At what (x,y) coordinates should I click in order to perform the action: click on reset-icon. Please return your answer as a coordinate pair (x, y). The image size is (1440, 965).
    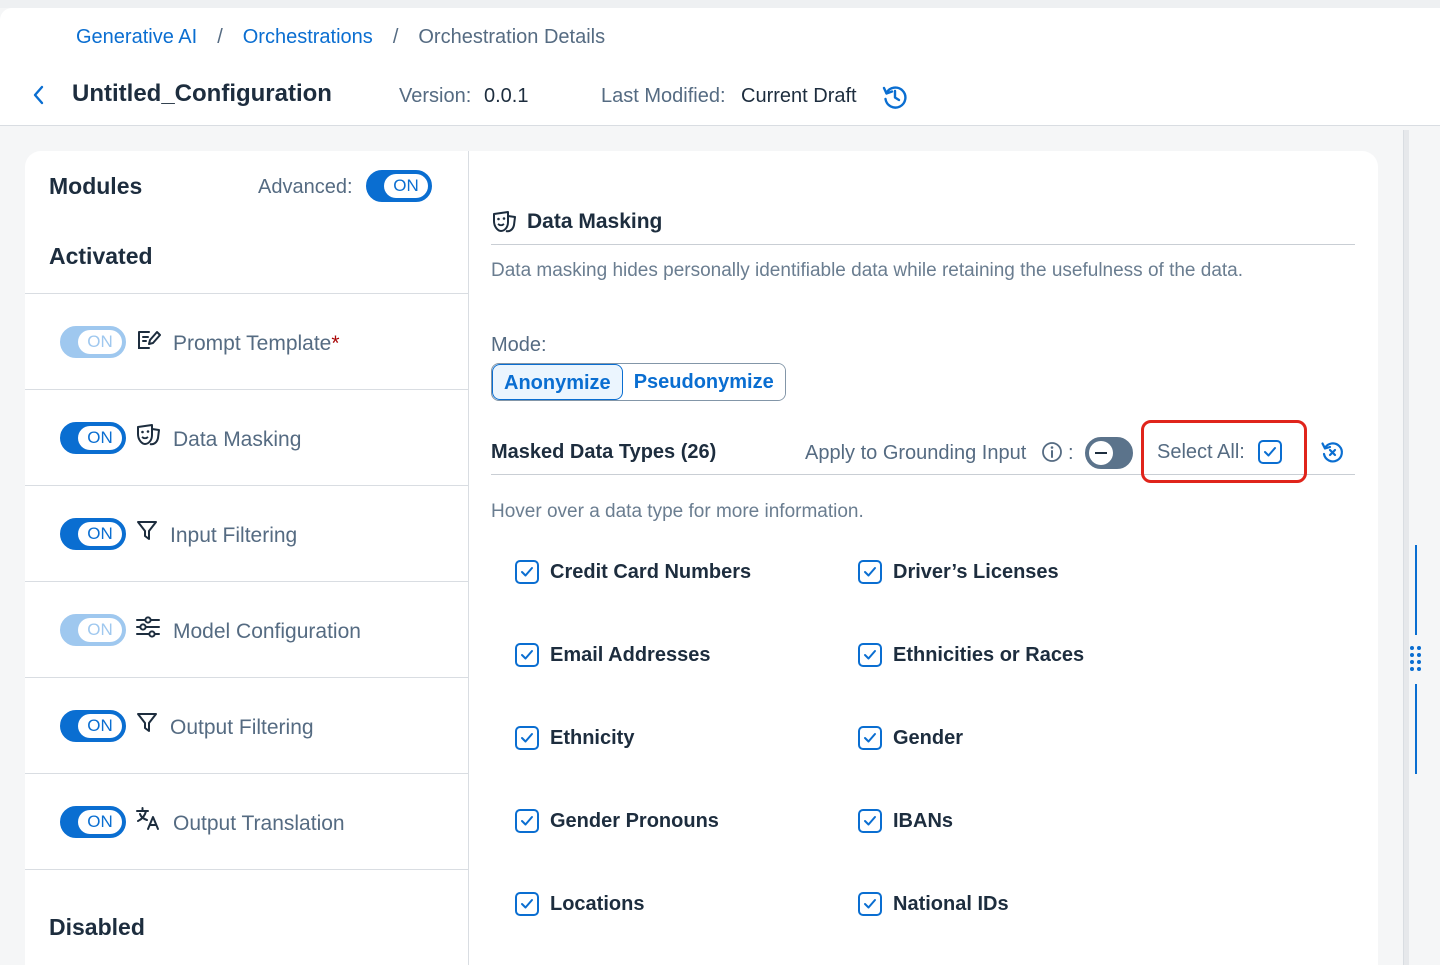
    Looking at the image, I should click on (1332, 452).